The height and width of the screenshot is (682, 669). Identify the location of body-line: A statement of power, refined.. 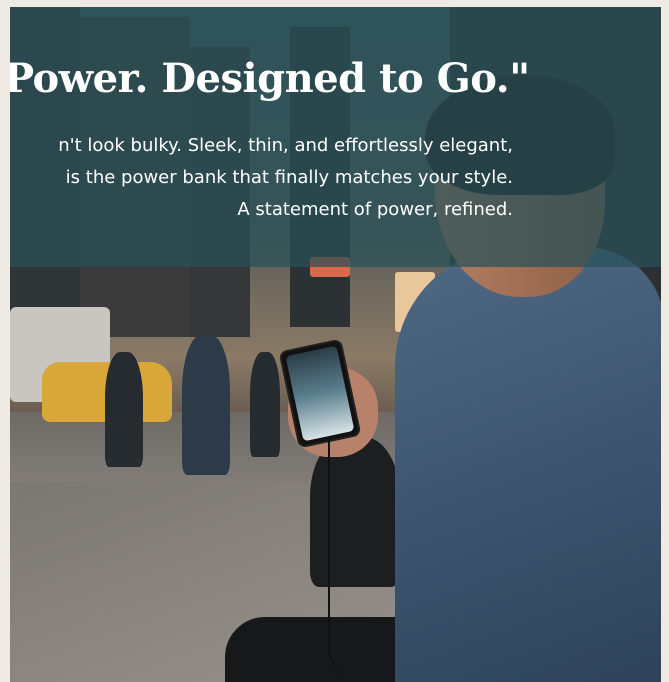
(375, 209).